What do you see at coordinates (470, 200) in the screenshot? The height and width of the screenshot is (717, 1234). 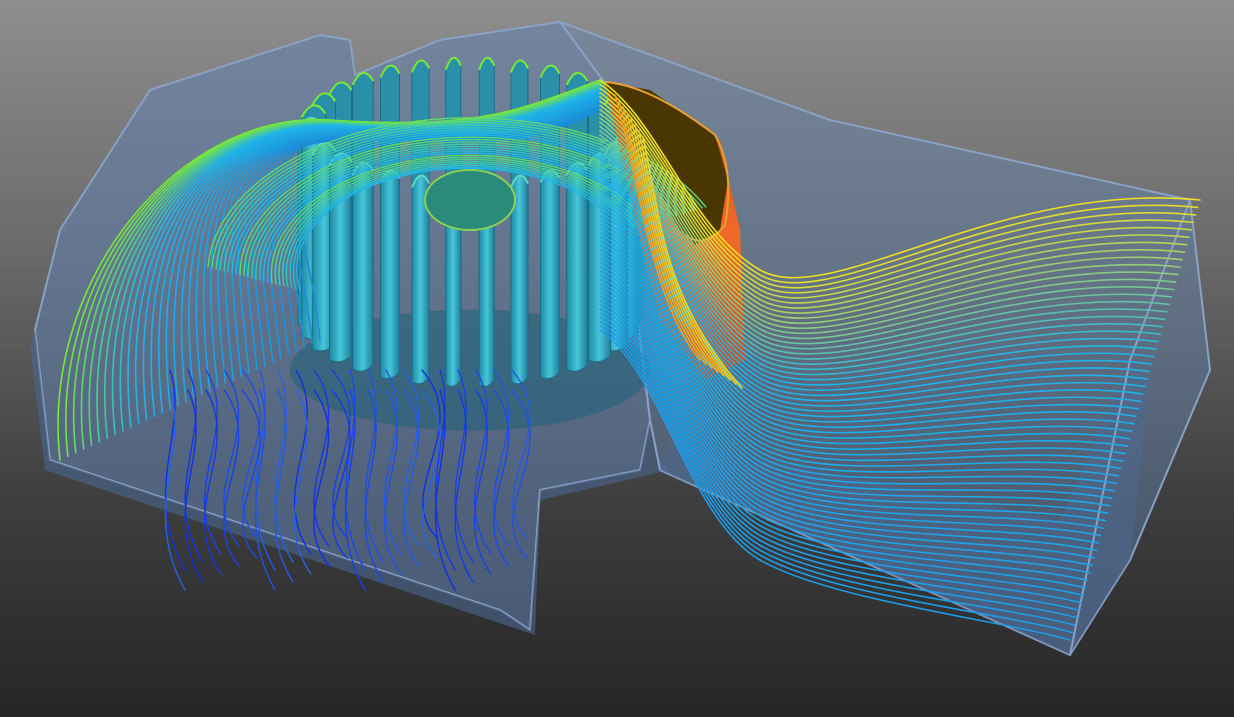 I see `impeller-shaft` at bounding box center [470, 200].